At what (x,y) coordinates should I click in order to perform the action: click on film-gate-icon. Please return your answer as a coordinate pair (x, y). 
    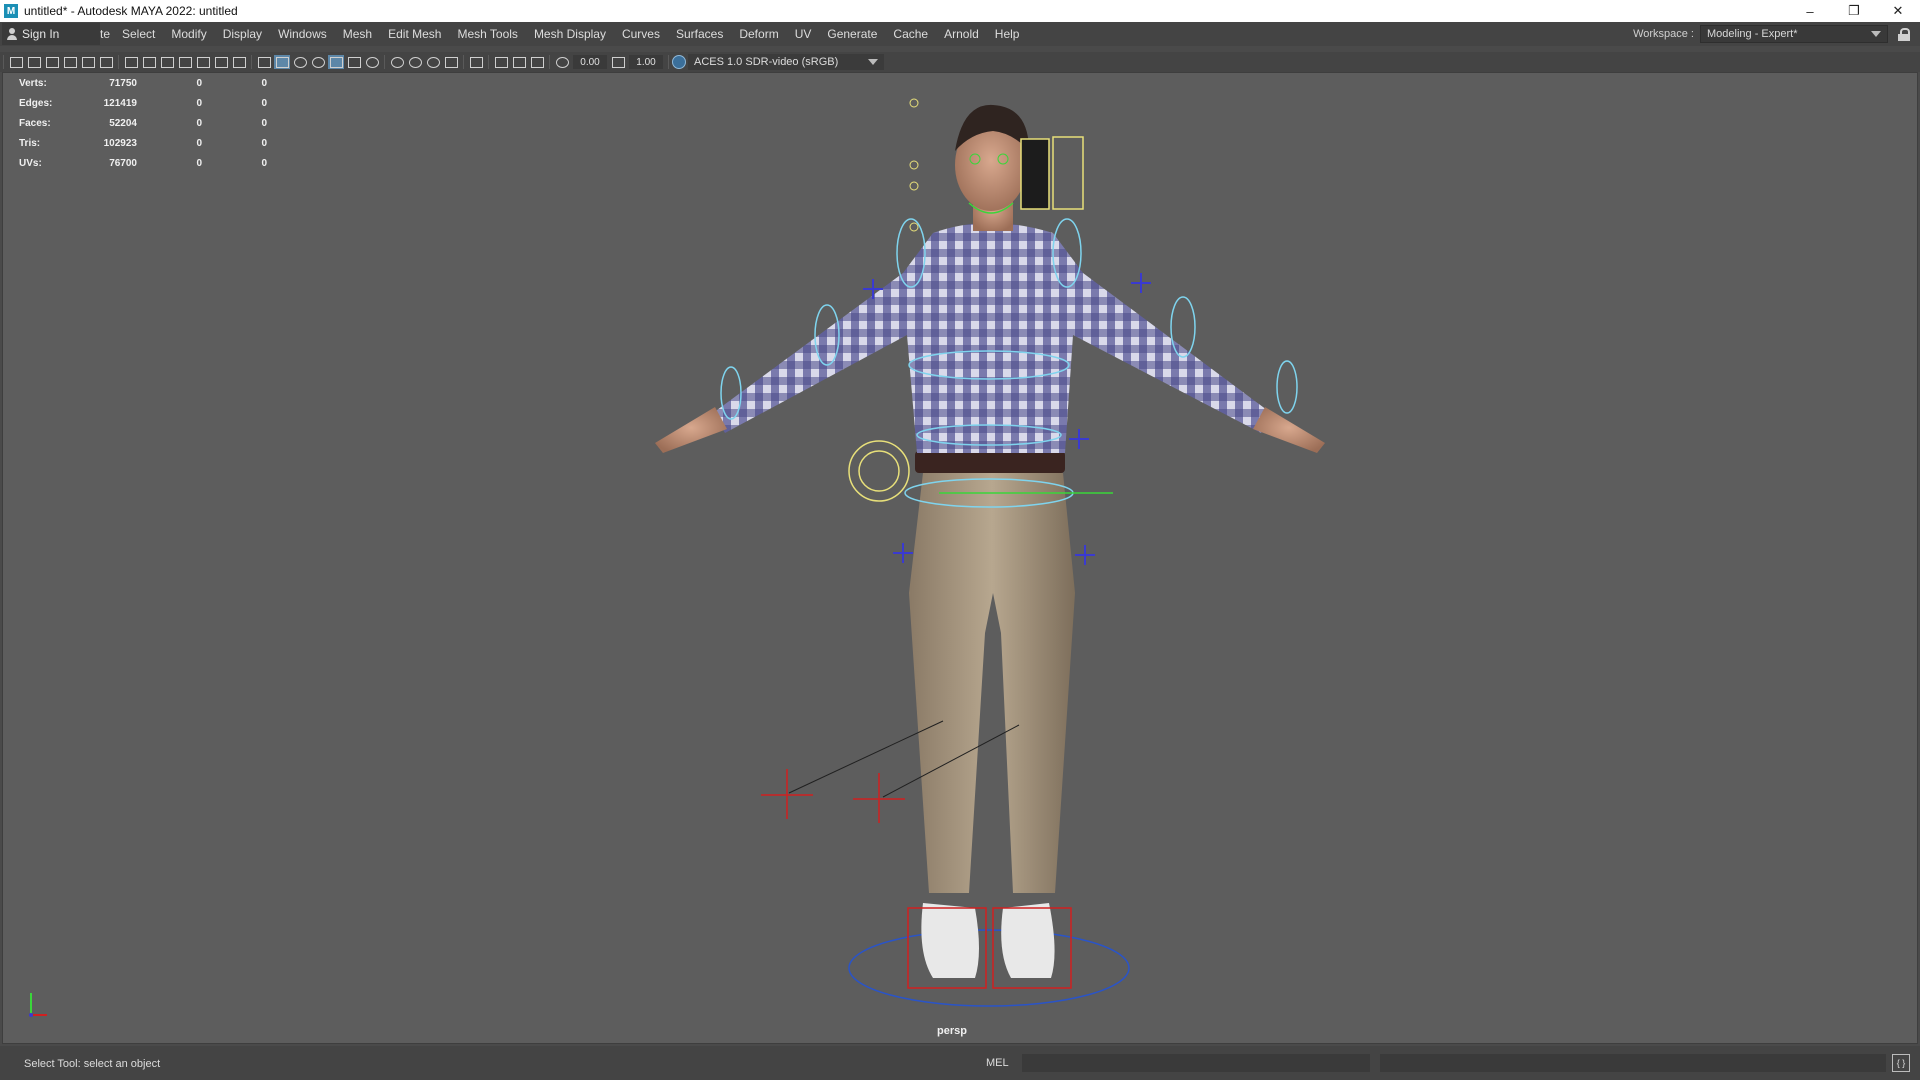
    Looking at the image, I should click on (149, 62).